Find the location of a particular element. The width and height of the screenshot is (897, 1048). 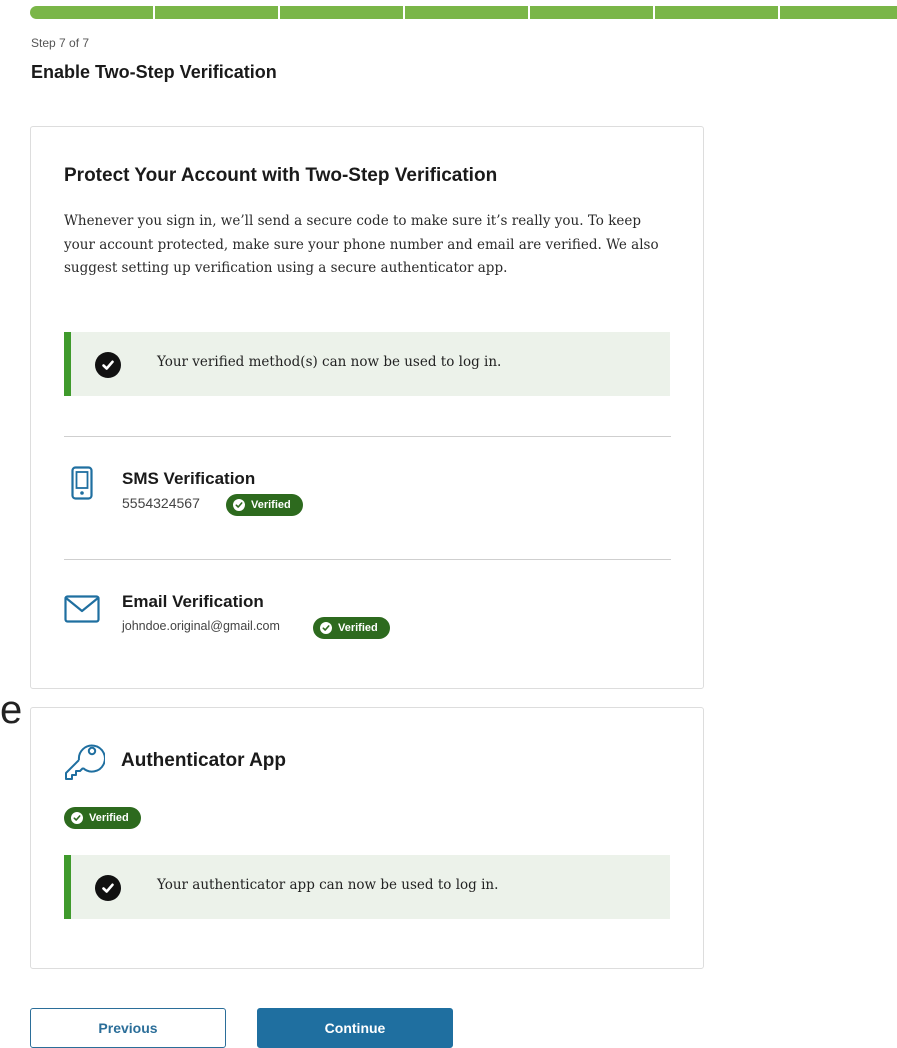

sms-phone-number: 5554324567 is located at coordinates (161, 503).